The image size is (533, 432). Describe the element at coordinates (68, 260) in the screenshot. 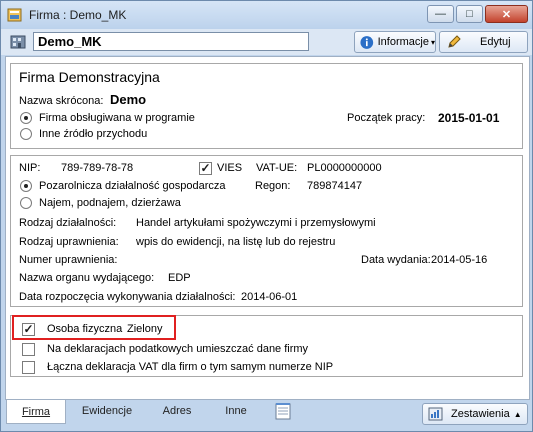

I see `license-number-label: Numer uprawnienia:` at that location.